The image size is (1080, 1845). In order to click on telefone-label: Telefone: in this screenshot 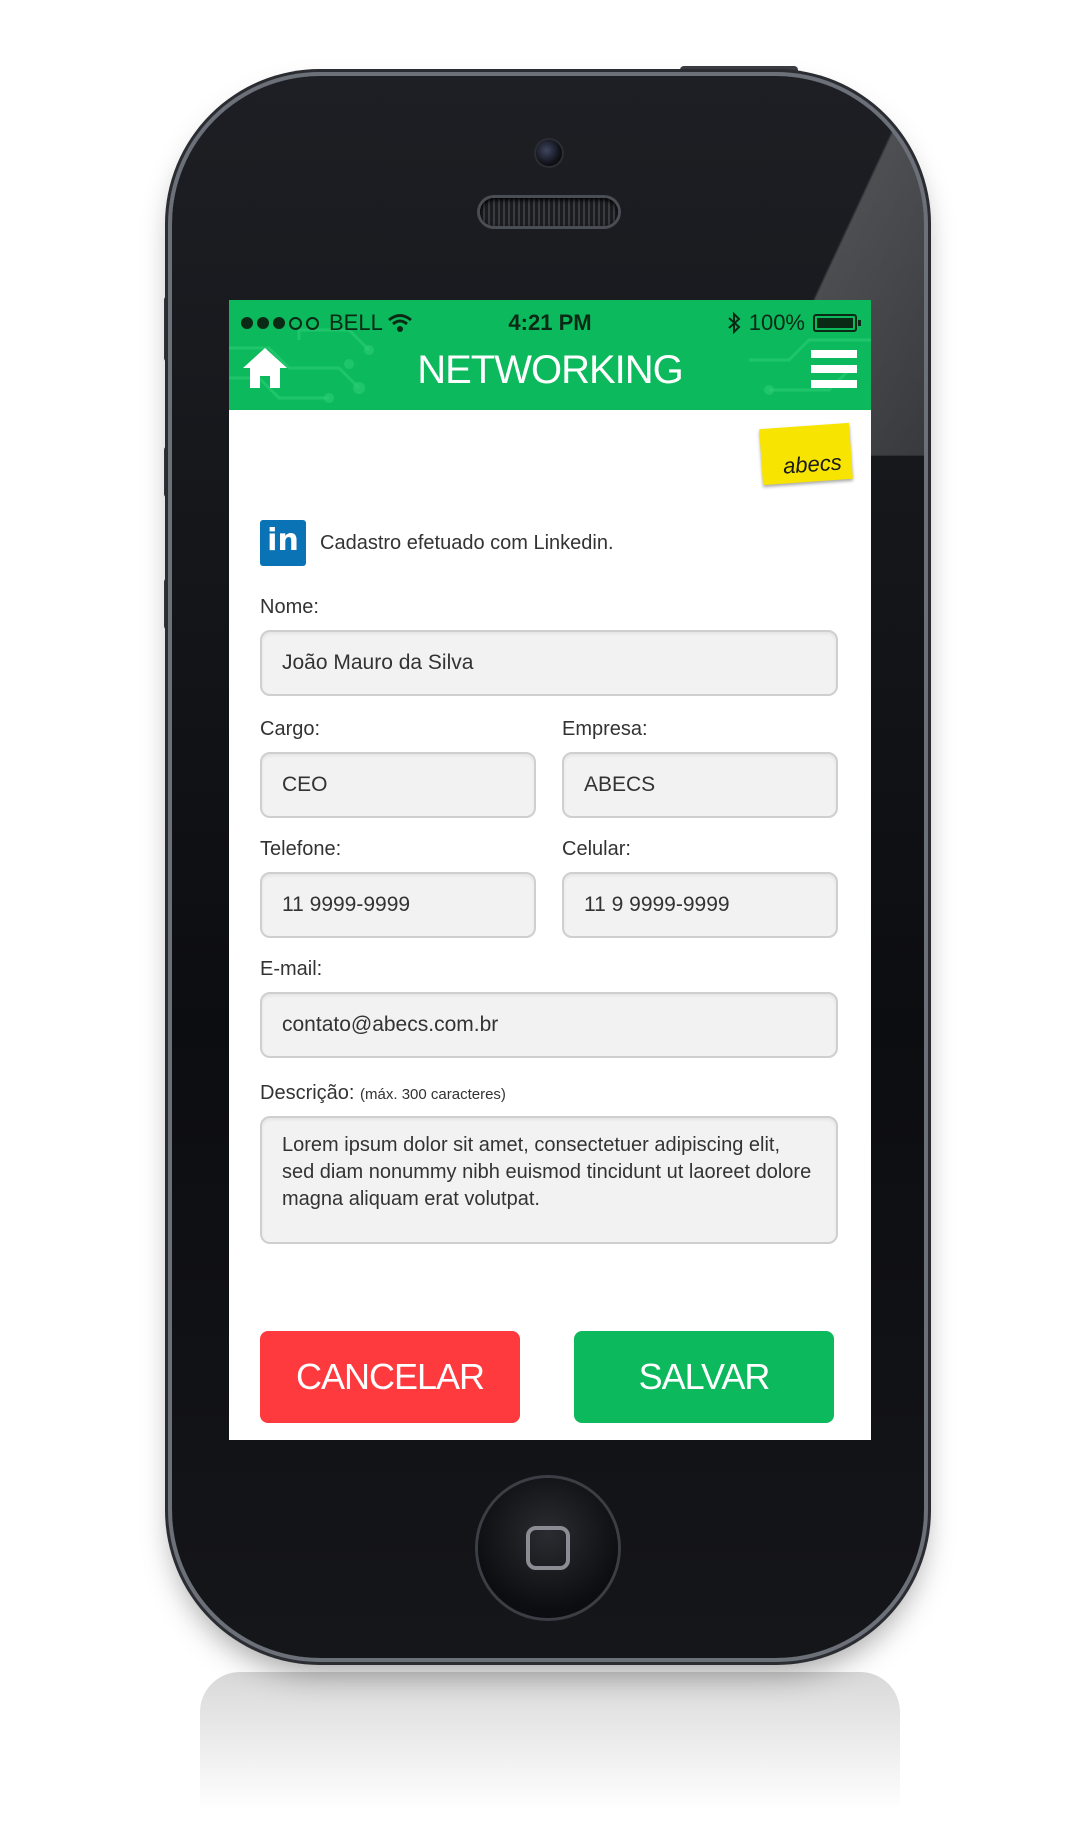, I will do `click(301, 849)`.